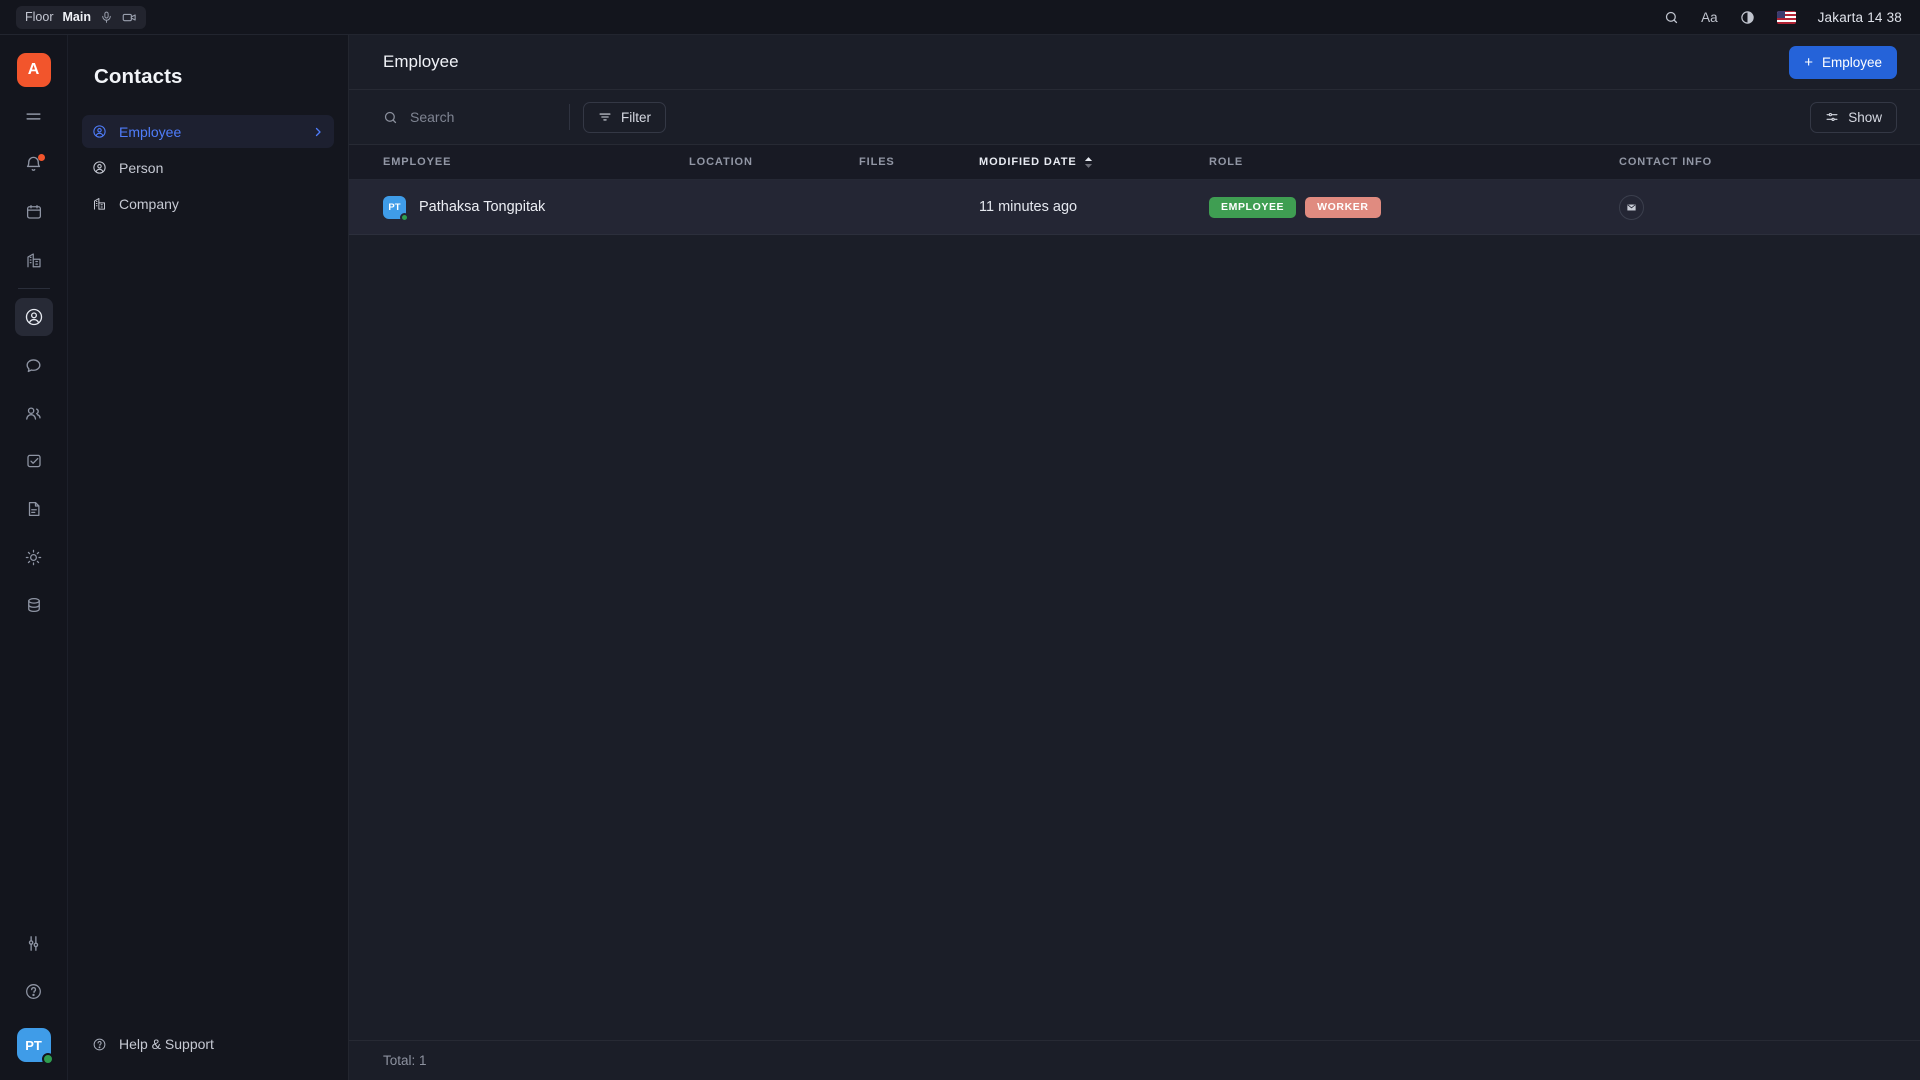 This screenshot has height=1080, width=1920. I want to click on cell-employee: PT Pathaksa Tongpitak, so click(519, 208).